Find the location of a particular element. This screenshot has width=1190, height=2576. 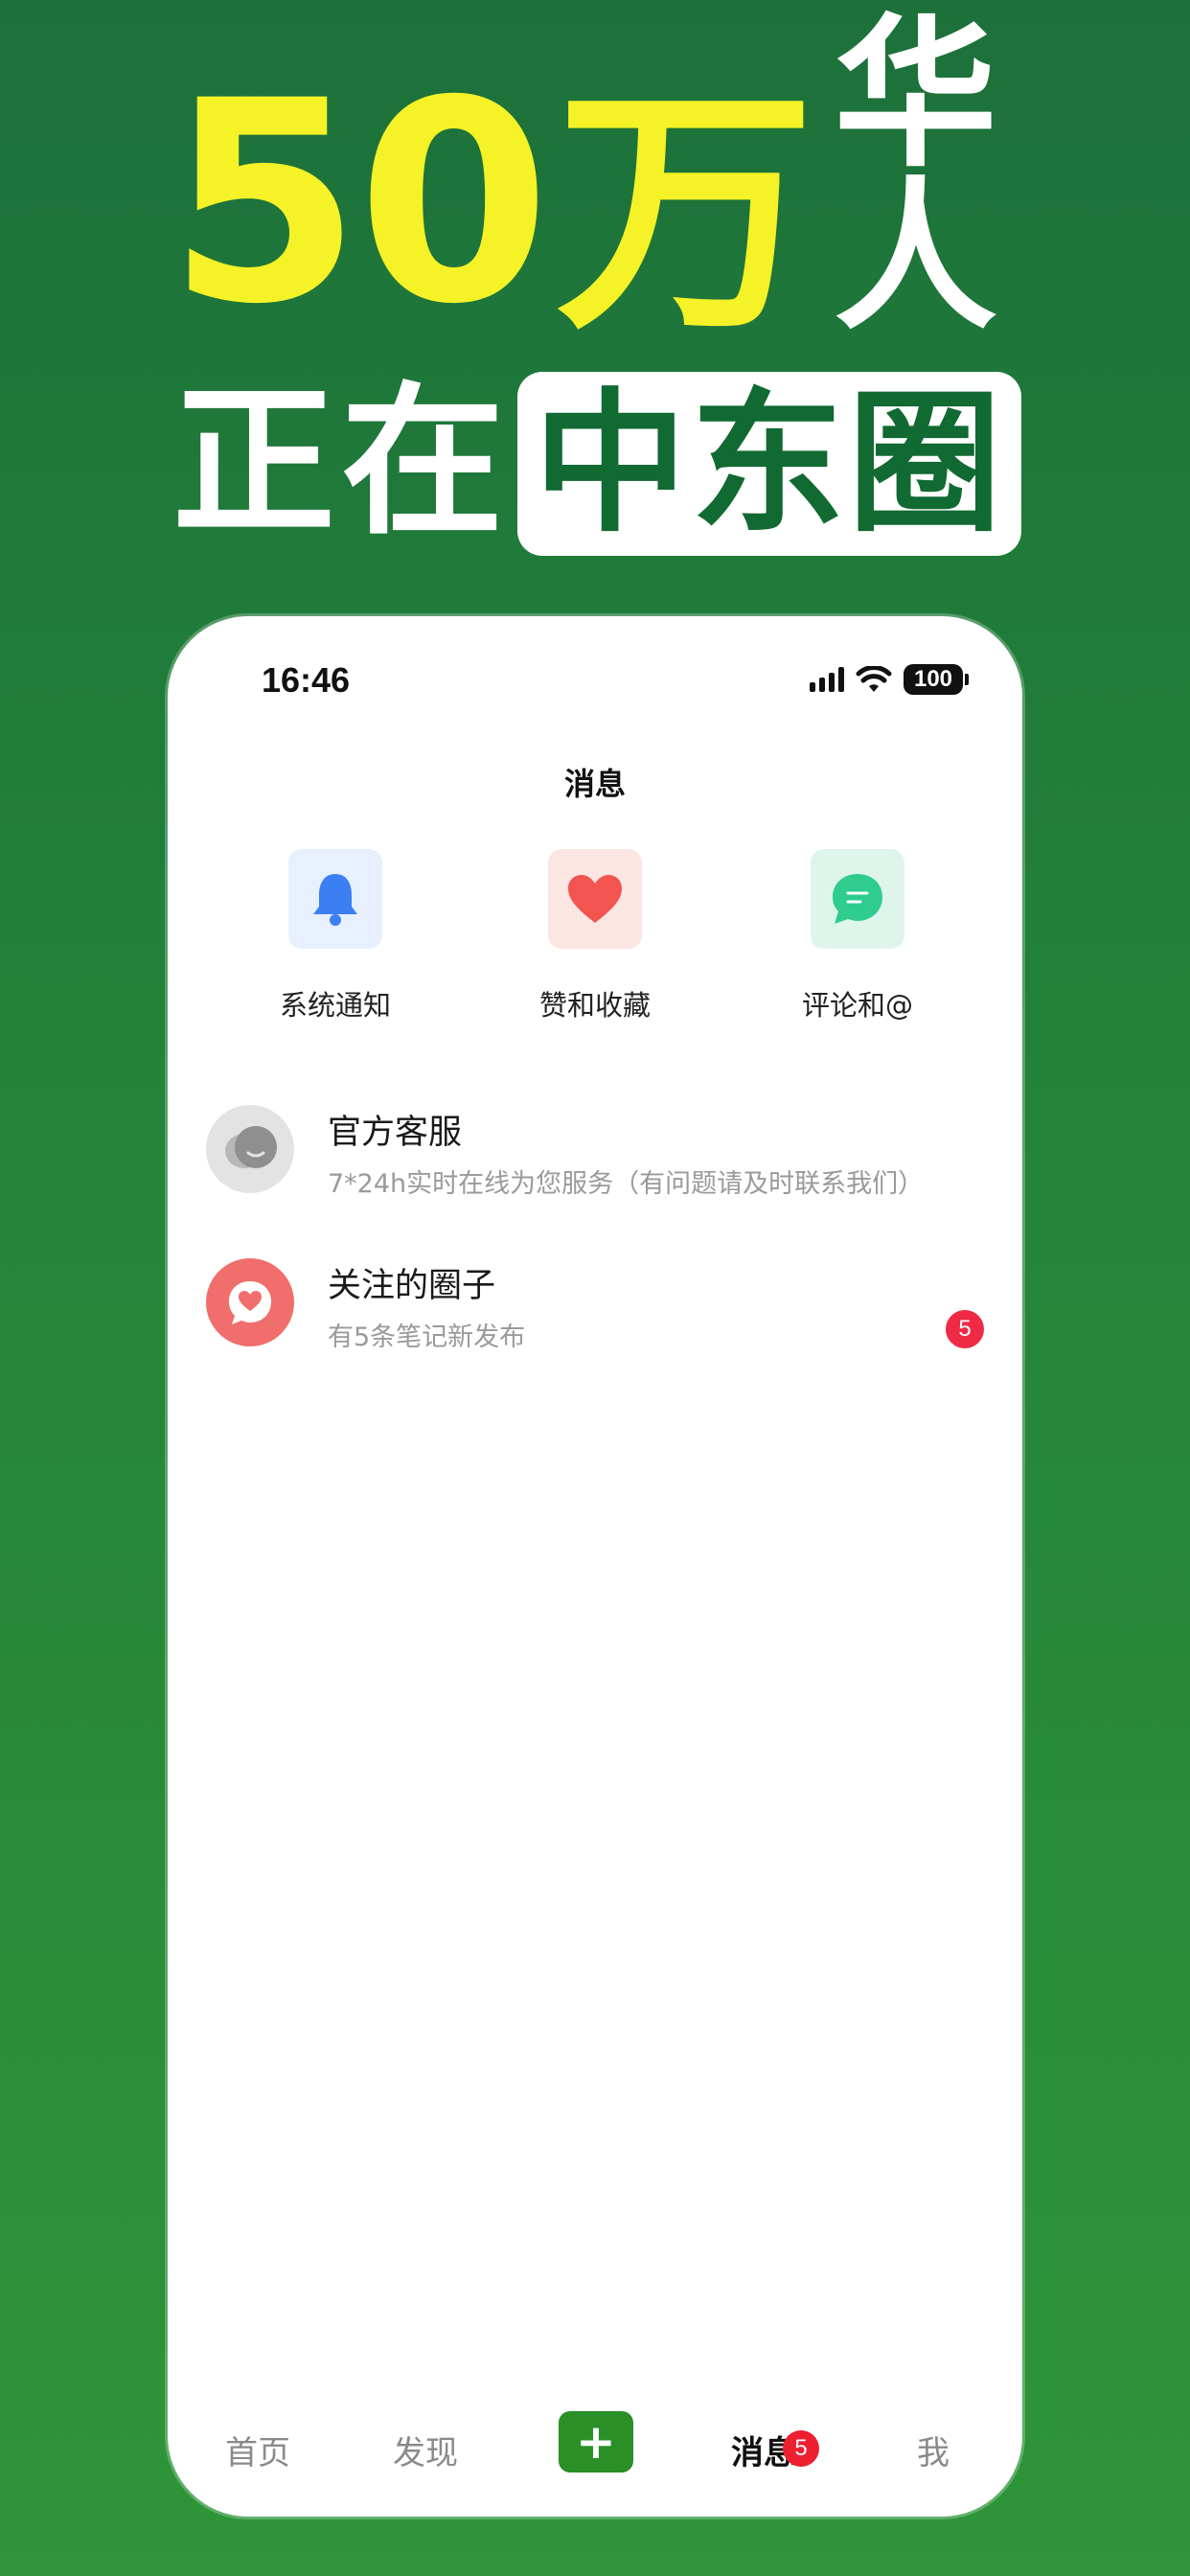

quick-label: 评论和@ is located at coordinates (857, 1005).